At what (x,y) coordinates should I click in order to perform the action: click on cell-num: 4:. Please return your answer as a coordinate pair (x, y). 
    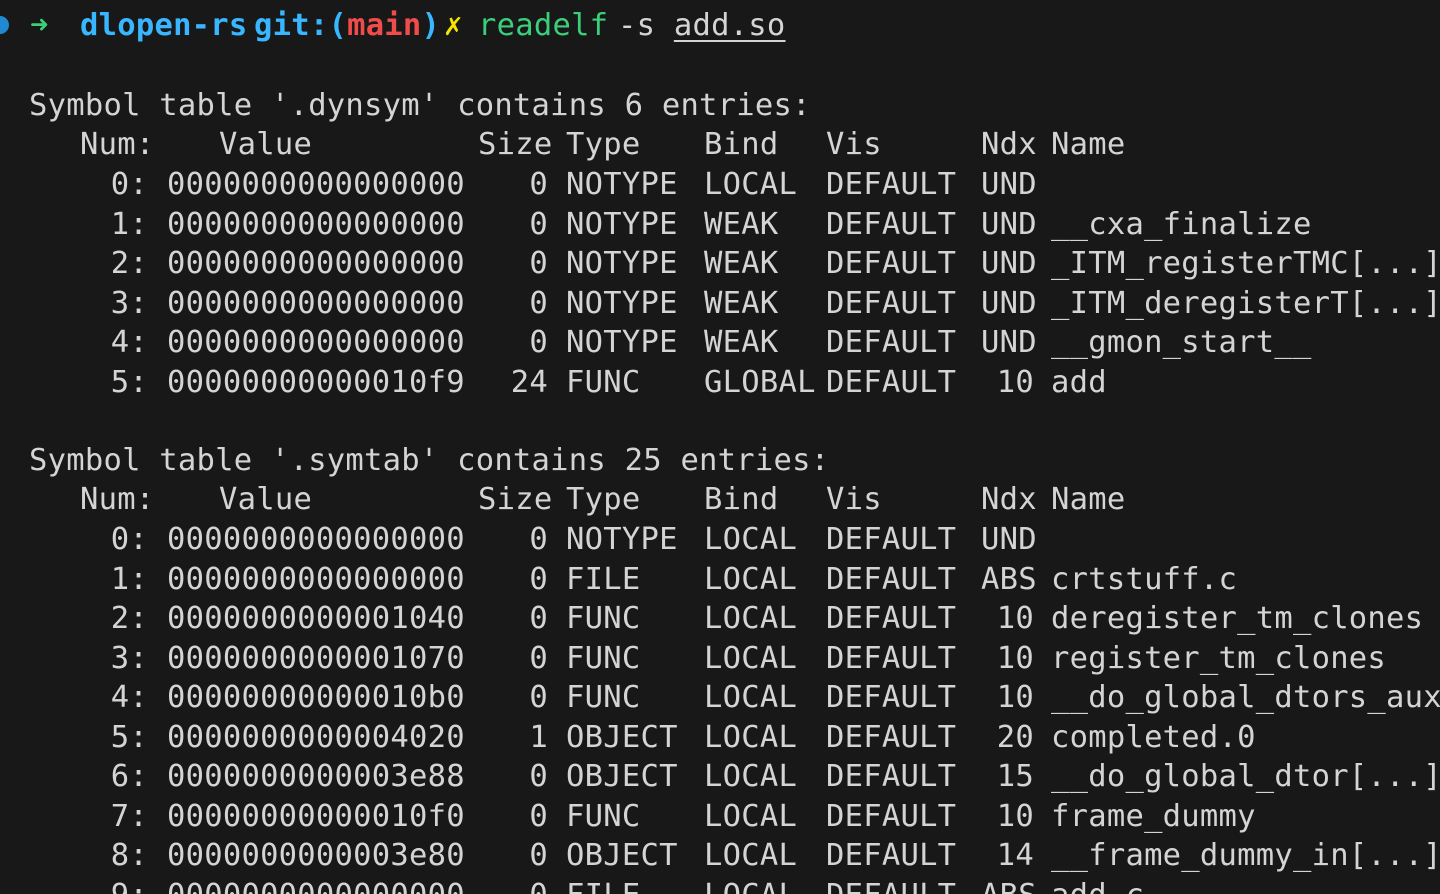
    Looking at the image, I should click on (129, 697).